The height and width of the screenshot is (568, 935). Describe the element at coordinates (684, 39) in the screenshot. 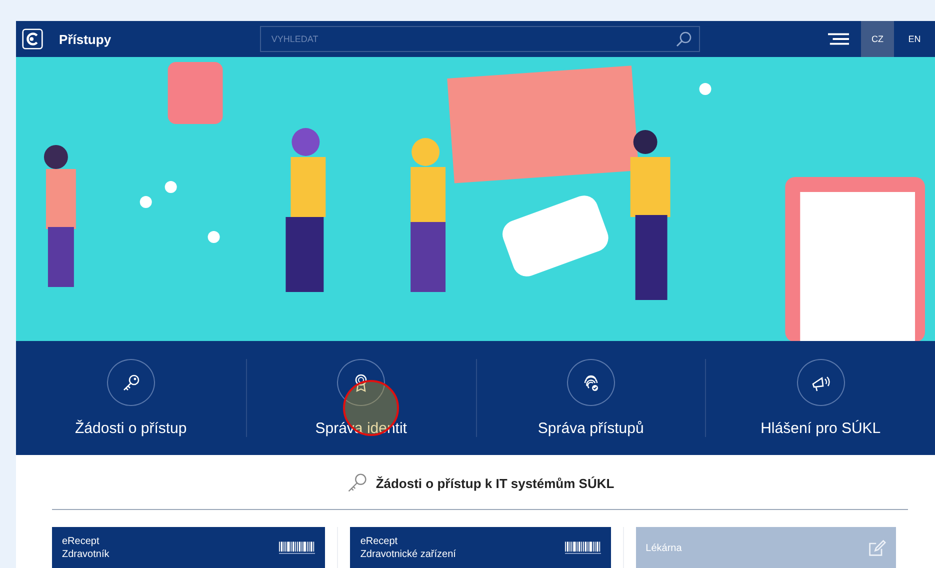

I see `search-icon` at that location.